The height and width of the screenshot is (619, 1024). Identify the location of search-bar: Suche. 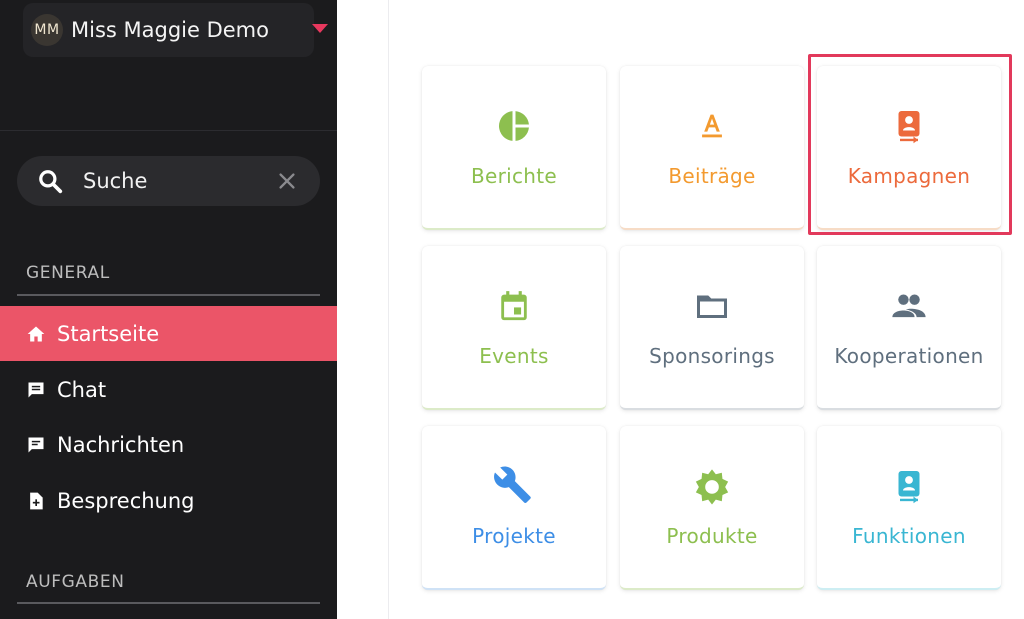
(168, 181).